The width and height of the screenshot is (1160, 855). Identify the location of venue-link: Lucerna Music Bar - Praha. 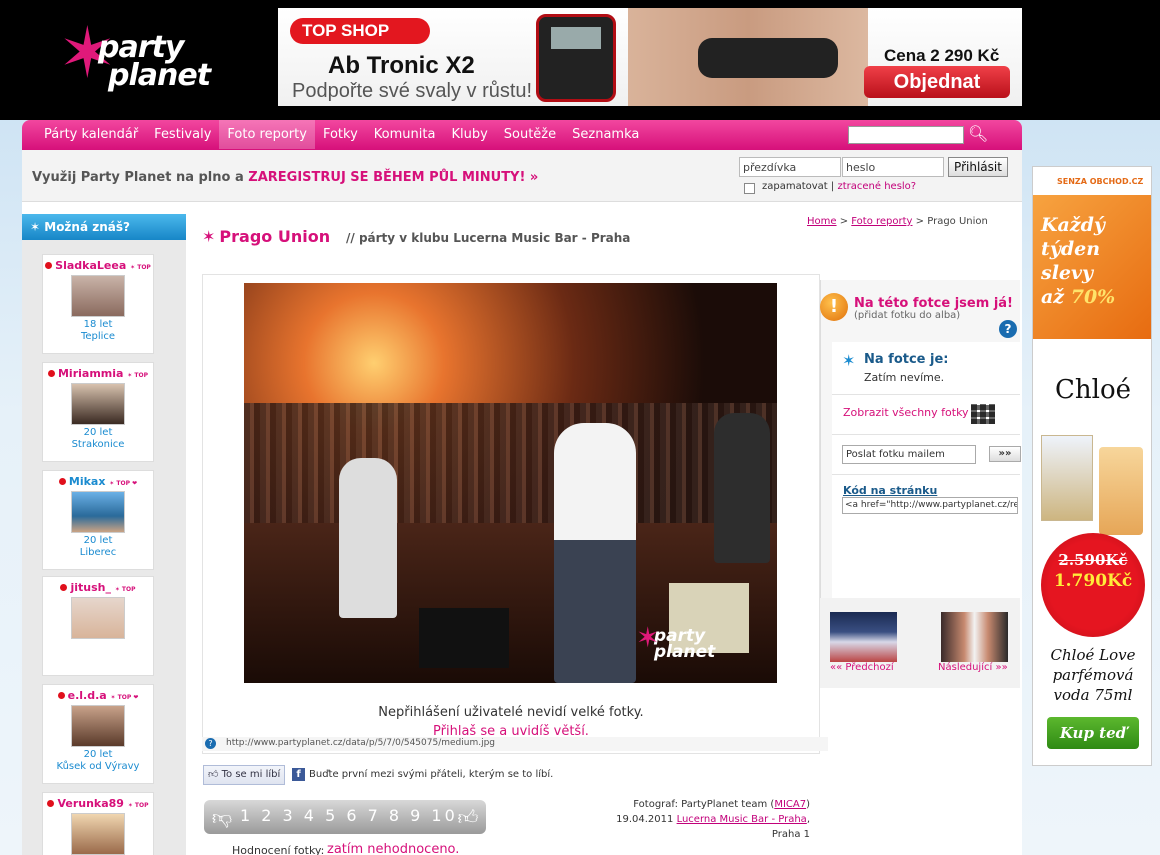
(742, 819).